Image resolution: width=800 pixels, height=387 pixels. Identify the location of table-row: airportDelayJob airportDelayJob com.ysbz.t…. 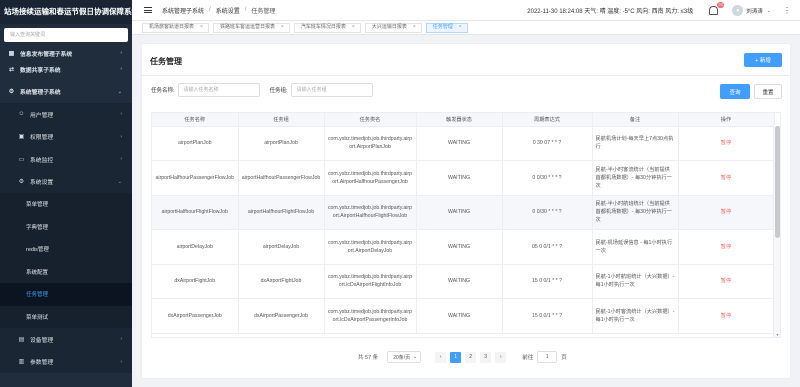
(463, 247).